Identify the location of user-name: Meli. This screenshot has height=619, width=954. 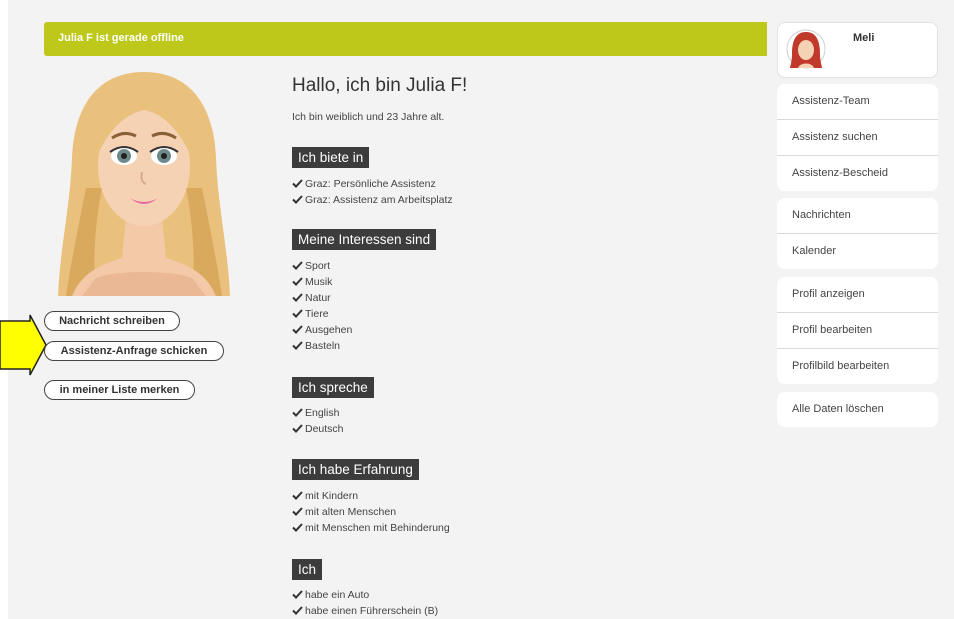
(864, 38).